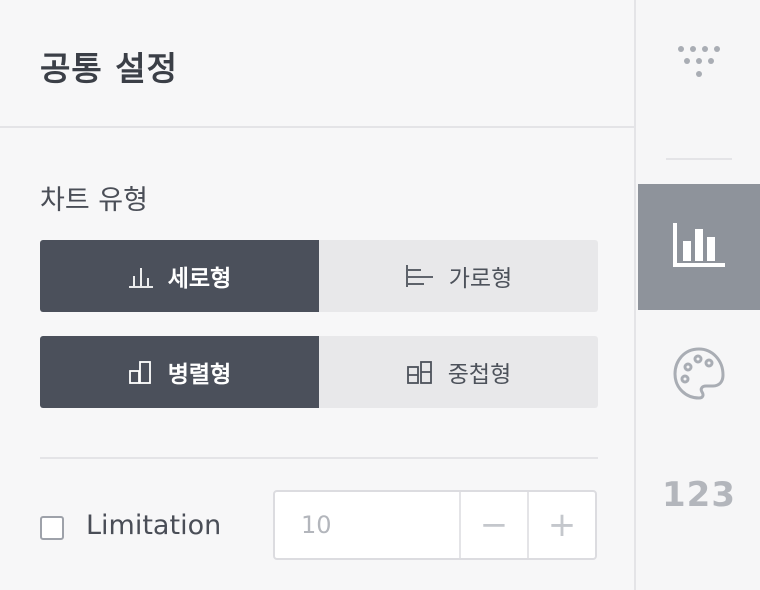 This screenshot has height=590, width=760. Describe the element at coordinates (141, 372) in the screenshot. I see `parallel-bars-icon` at that location.